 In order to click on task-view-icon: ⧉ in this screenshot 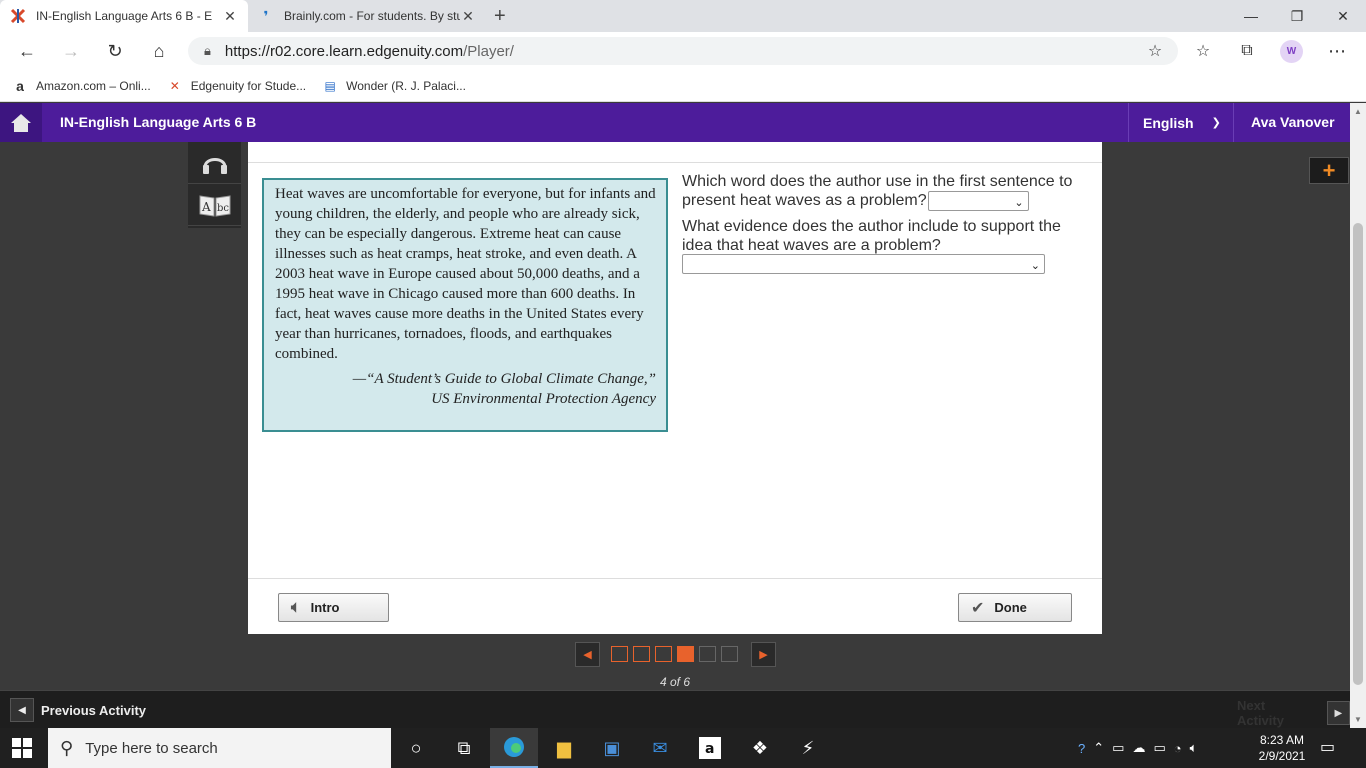, I will do `click(464, 748)`.